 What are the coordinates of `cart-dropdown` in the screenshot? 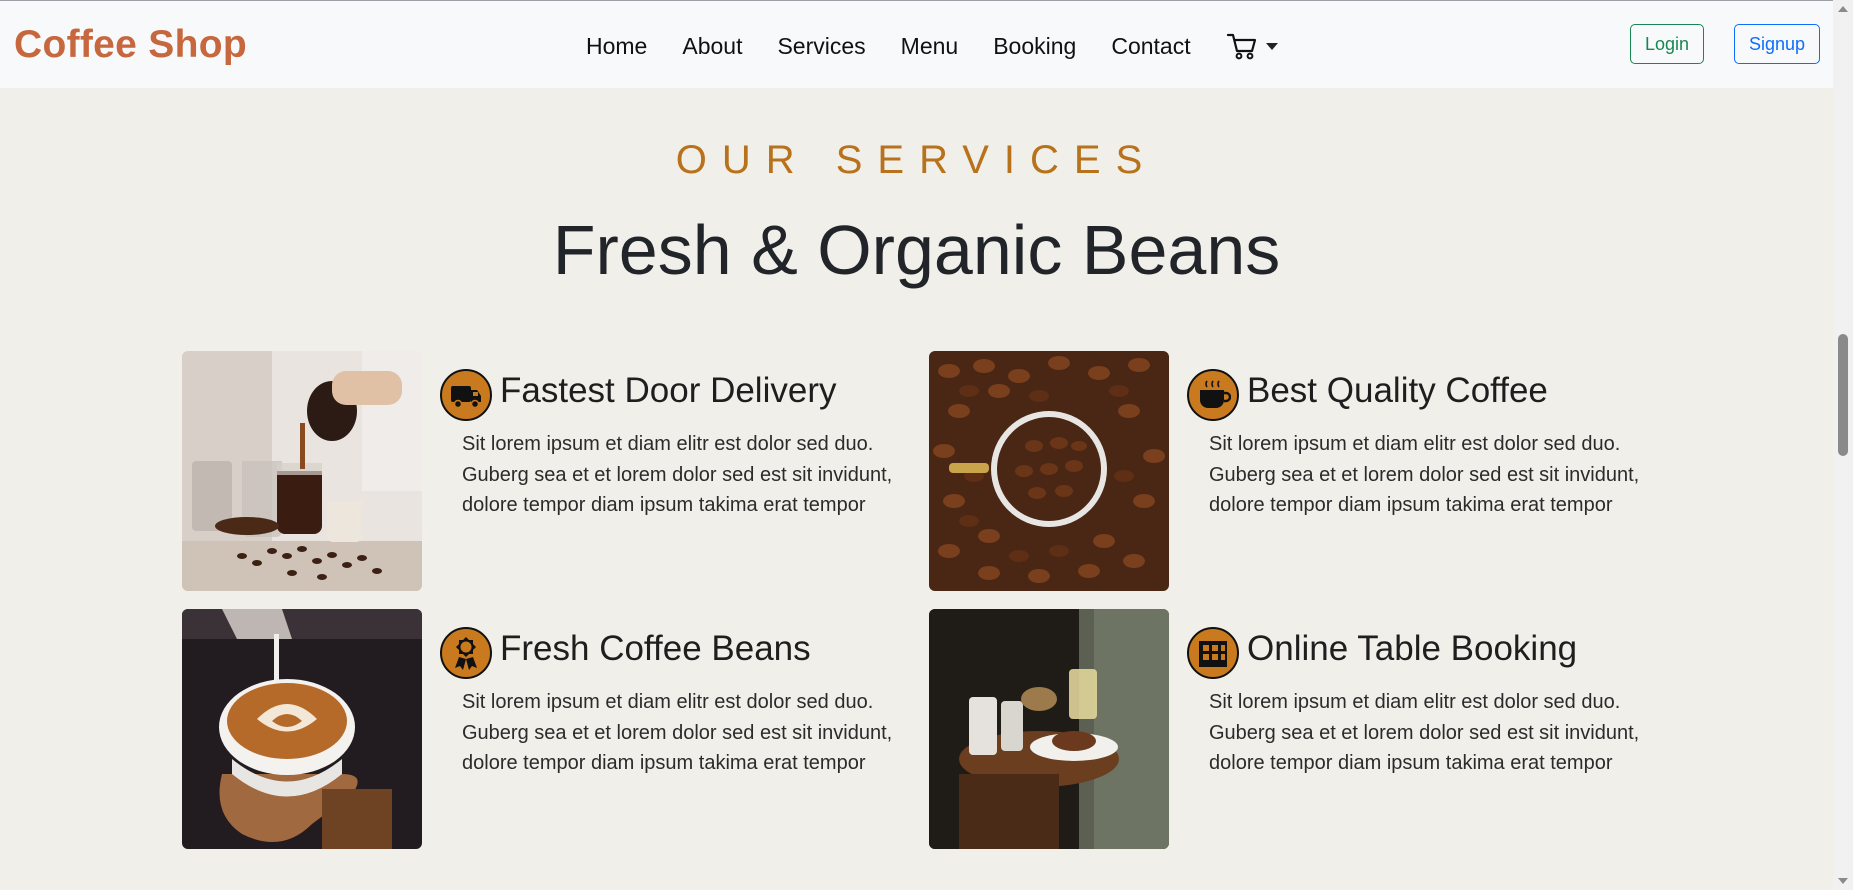 It's located at (1252, 46).